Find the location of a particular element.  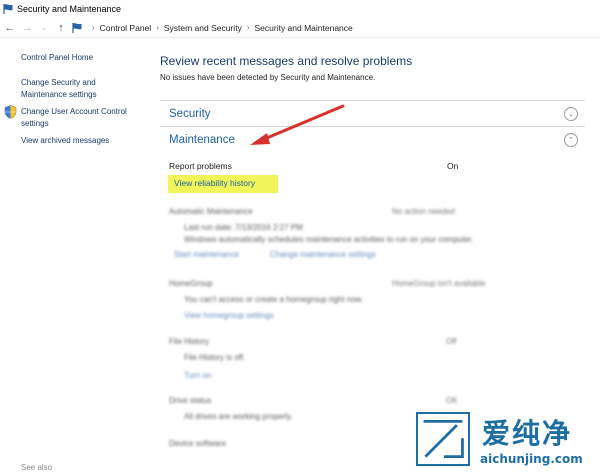

breadcrumb-security-maintenance: Security and Maintenance is located at coordinates (303, 28).